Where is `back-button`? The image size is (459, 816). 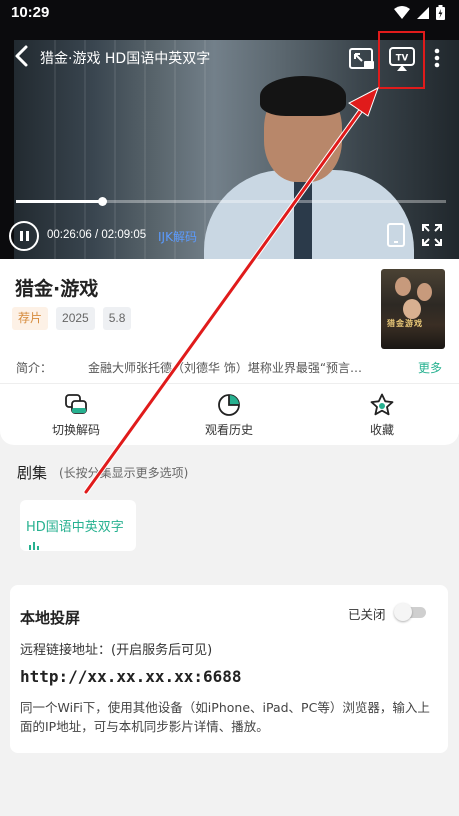
back-button is located at coordinates (23, 57).